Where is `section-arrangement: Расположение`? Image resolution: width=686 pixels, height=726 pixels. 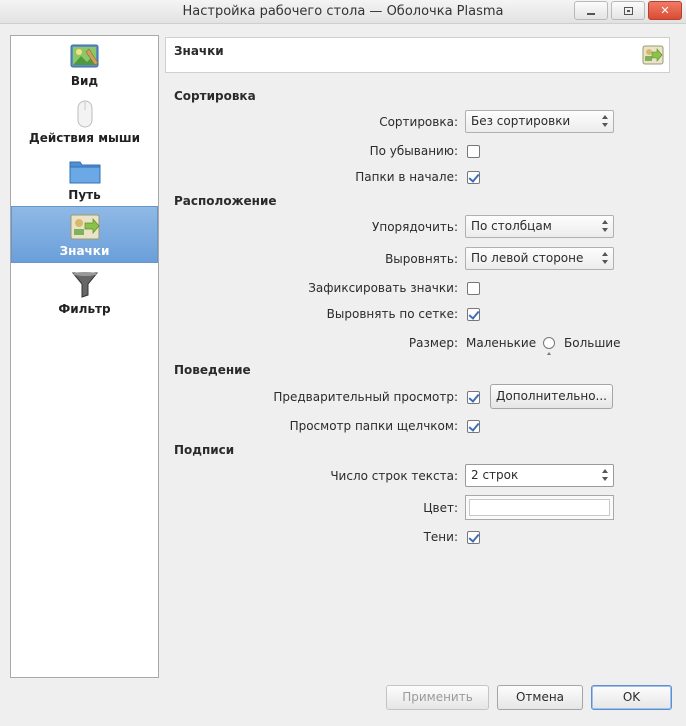
section-arrangement: Расположение is located at coordinates (225, 201).